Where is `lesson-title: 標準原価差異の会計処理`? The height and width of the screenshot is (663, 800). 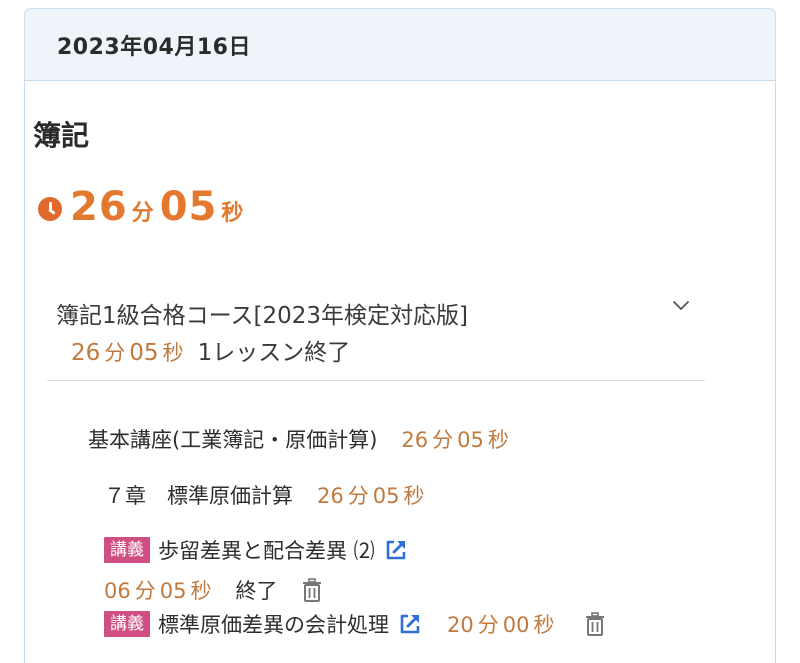 lesson-title: 標準原価差異の会計処理 is located at coordinates (273, 624).